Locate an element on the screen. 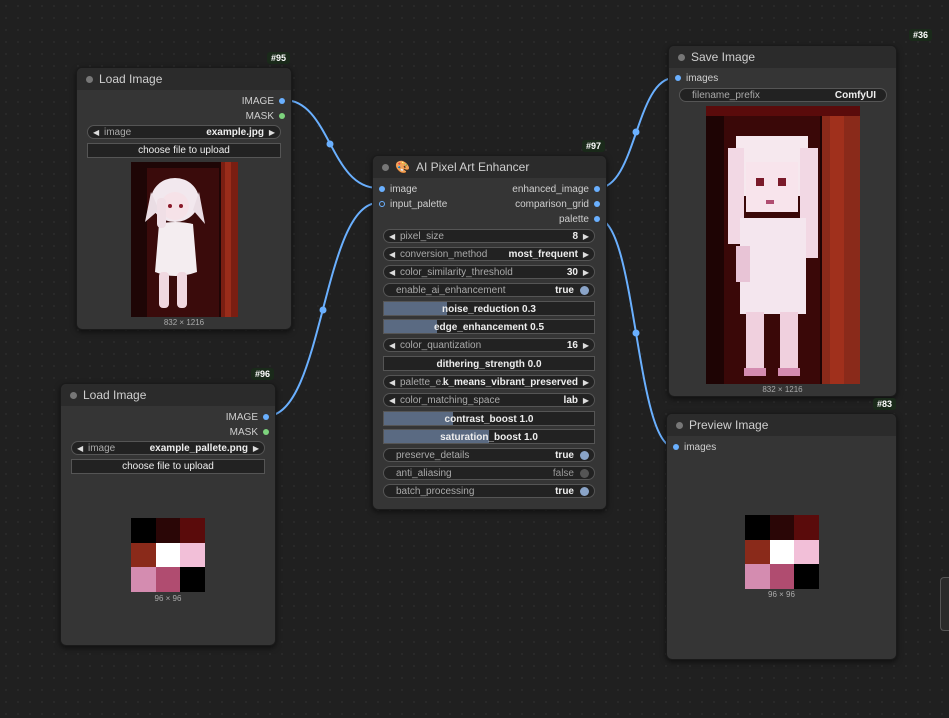  enable-ai-enhancement-toggle: enable_ai_enhancement true is located at coordinates (489, 290).